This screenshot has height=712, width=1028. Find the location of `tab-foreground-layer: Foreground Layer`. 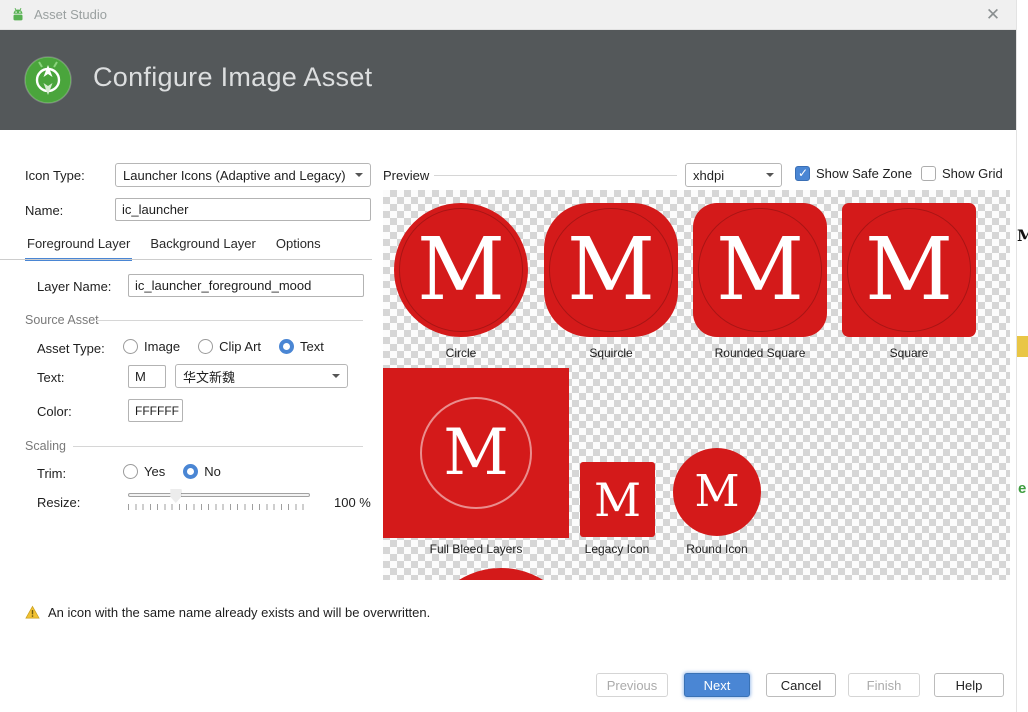

tab-foreground-layer: Foreground Layer is located at coordinates (79, 248).